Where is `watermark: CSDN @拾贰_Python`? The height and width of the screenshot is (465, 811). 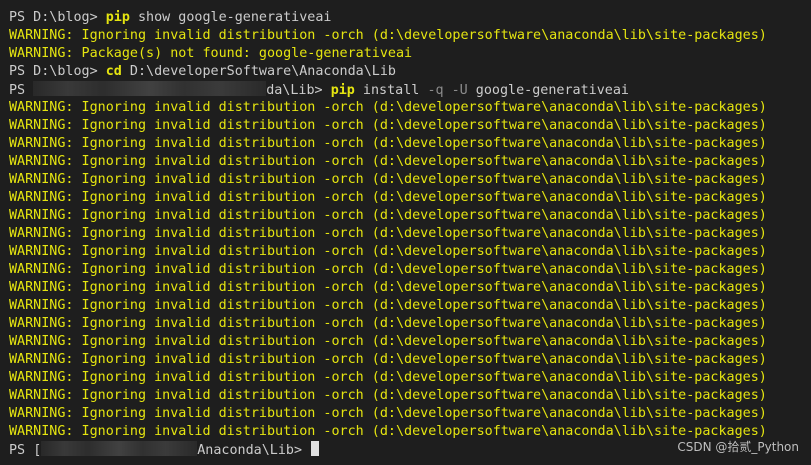 watermark: CSDN @拾贰_Python is located at coordinates (738, 447).